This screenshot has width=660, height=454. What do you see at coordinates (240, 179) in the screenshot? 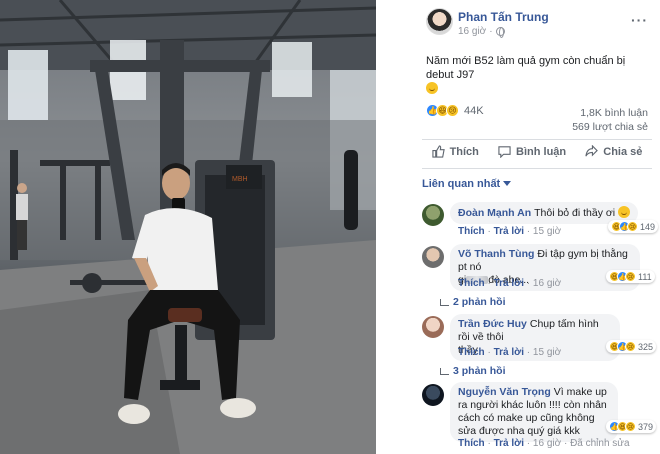
I see `svg-text: MBH` at bounding box center [240, 179].